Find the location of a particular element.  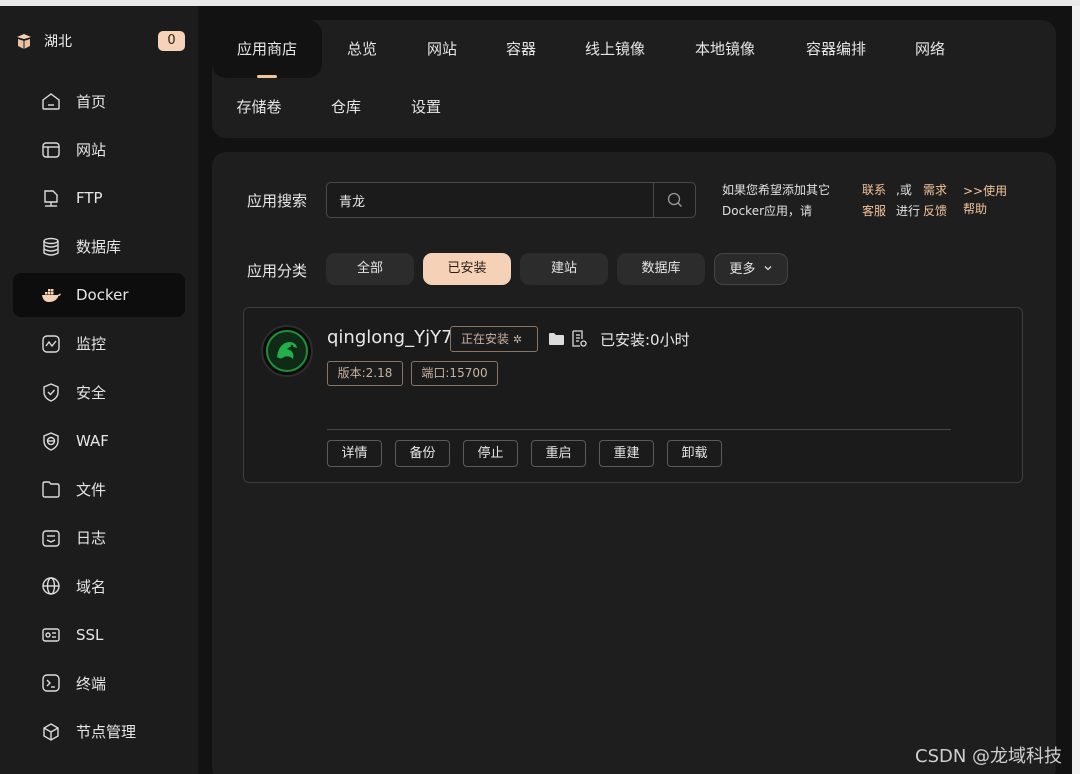

watermark: CSDN @龙域科技 is located at coordinates (989, 756).